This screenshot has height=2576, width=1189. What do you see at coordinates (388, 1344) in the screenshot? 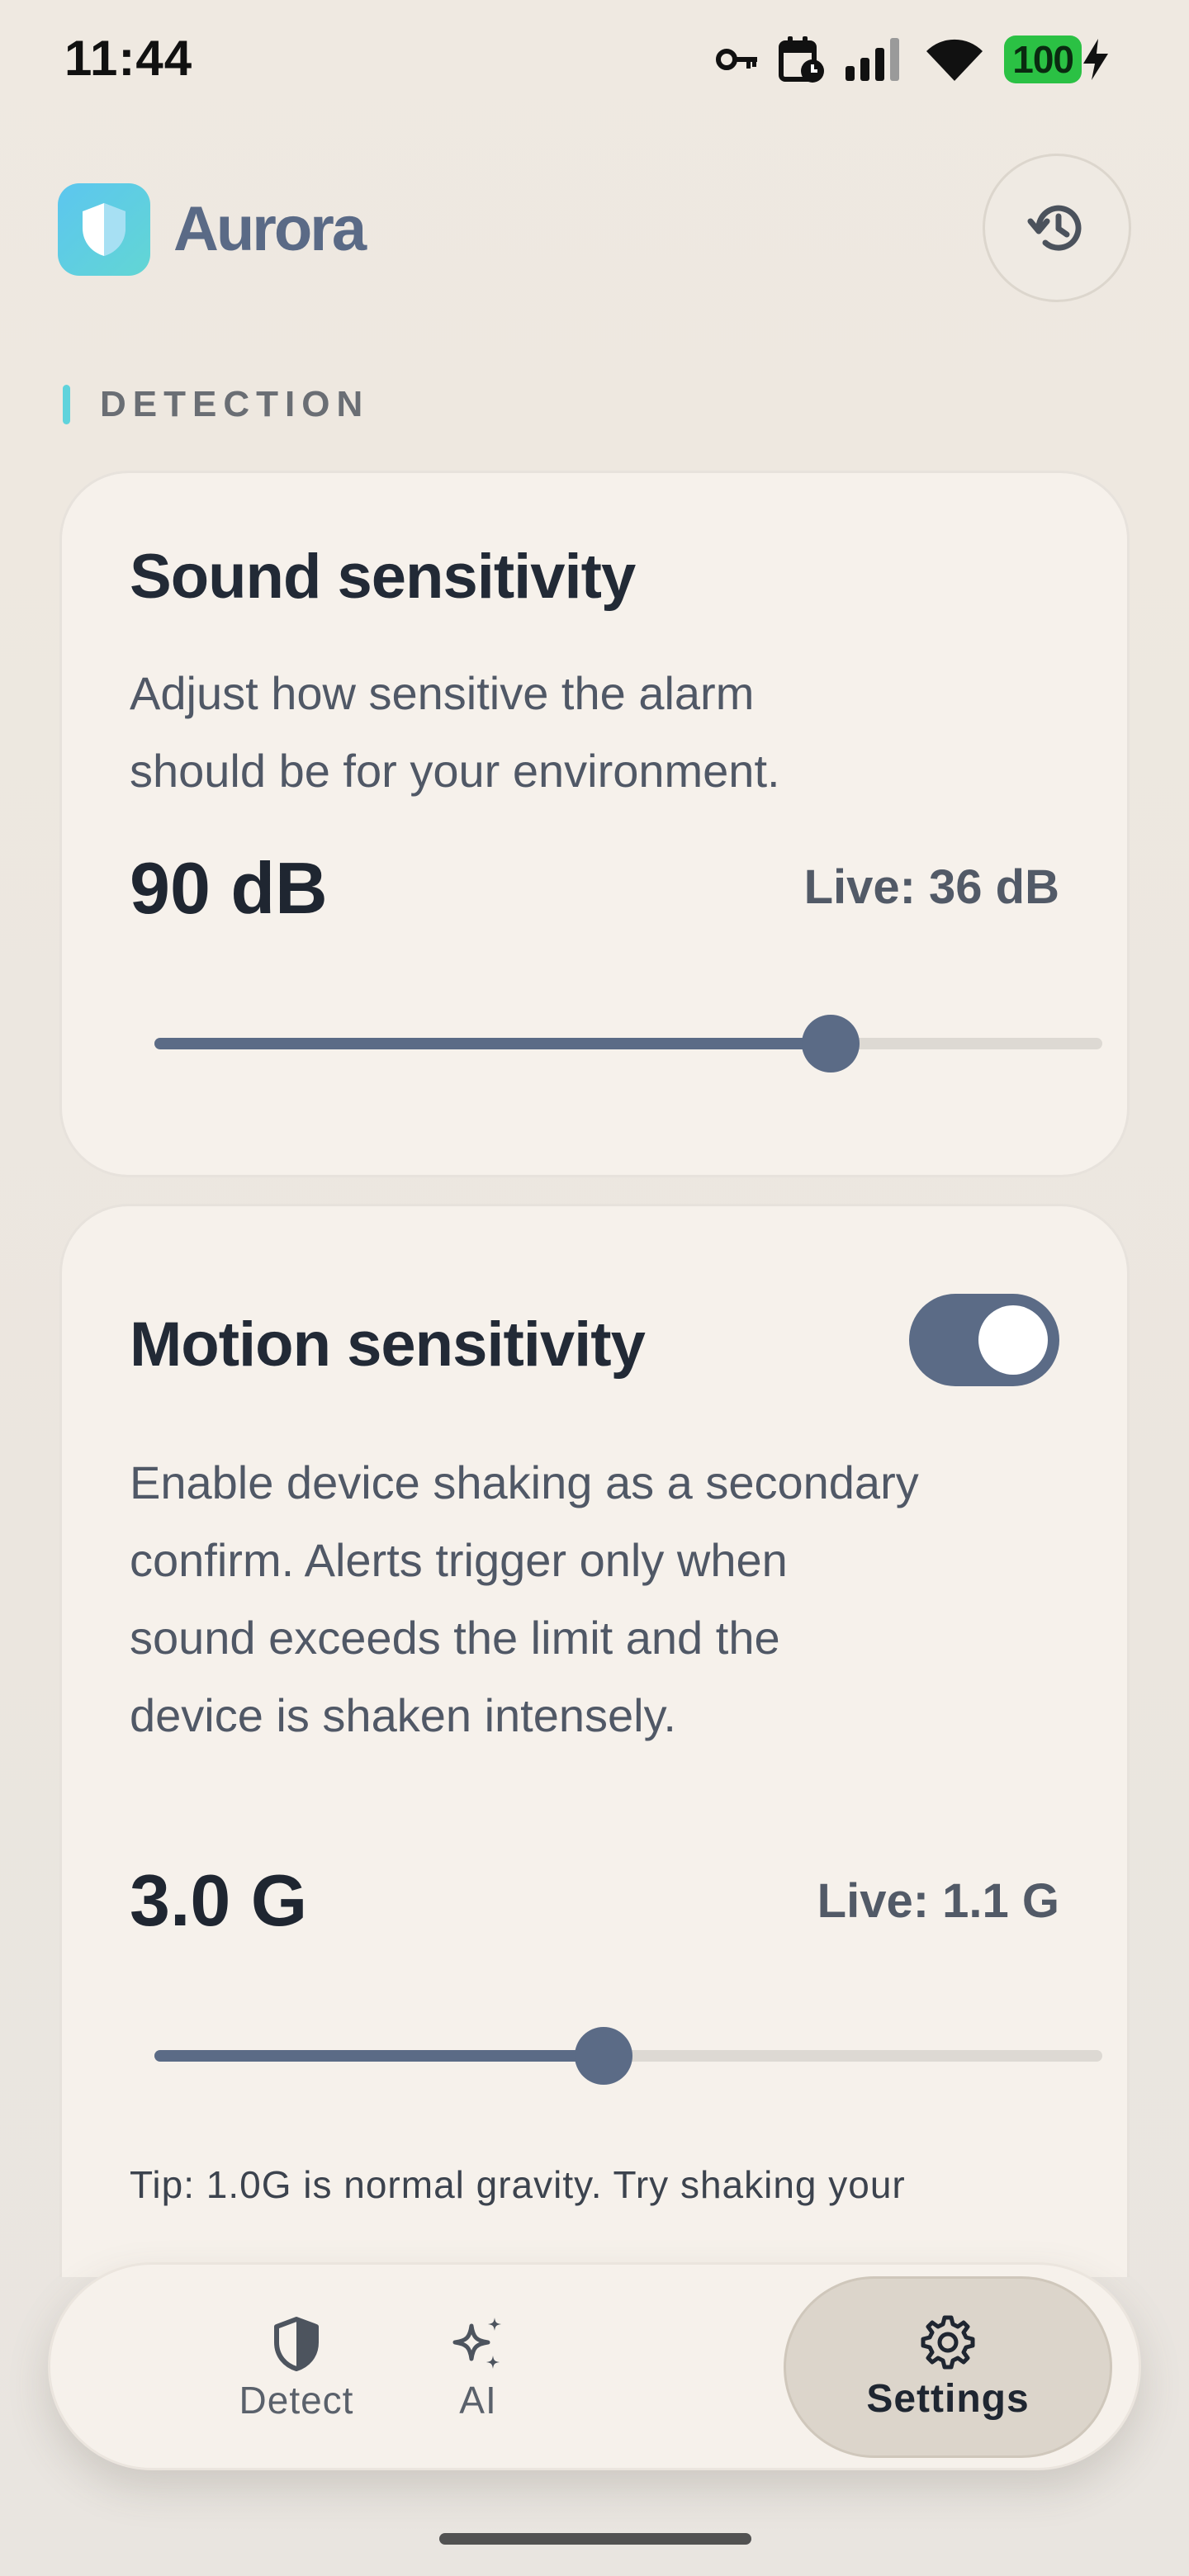
I see `card-title: Motion sensitivity` at bounding box center [388, 1344].